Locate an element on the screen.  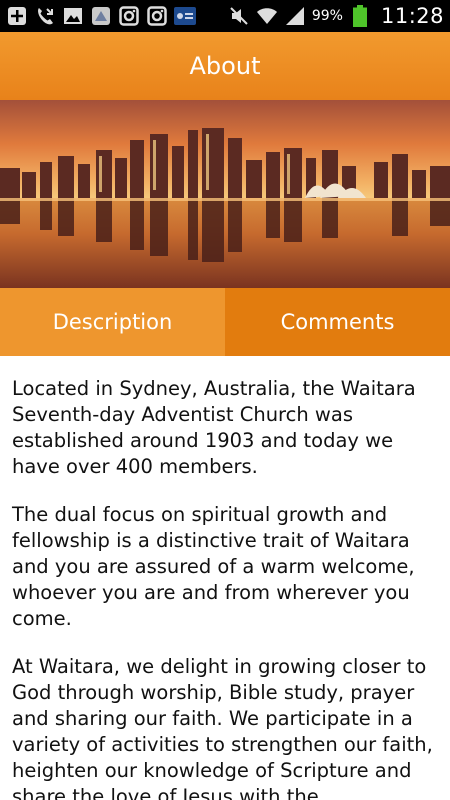
system-icons: 99% 11:28 is located at coordinates (336, 16).